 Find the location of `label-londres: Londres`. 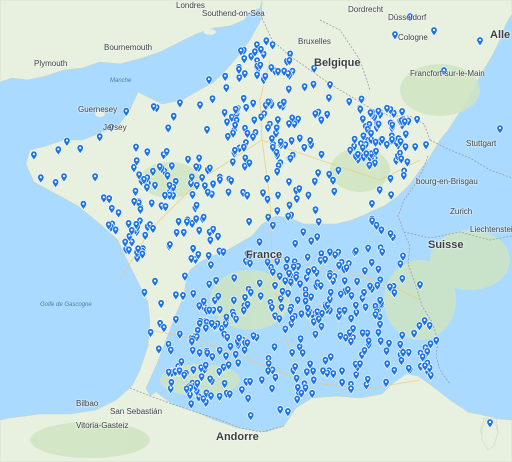

label-londres: Londres is located at coordinates (190, 5).